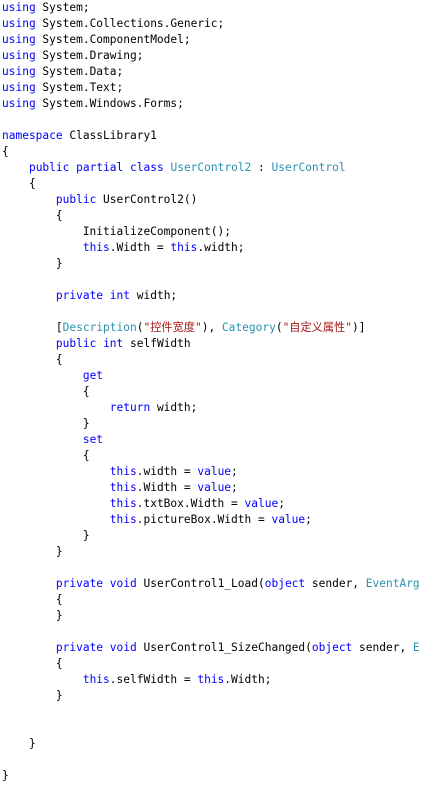  I want to click on code-keyword: namespace, so click(32, 135).